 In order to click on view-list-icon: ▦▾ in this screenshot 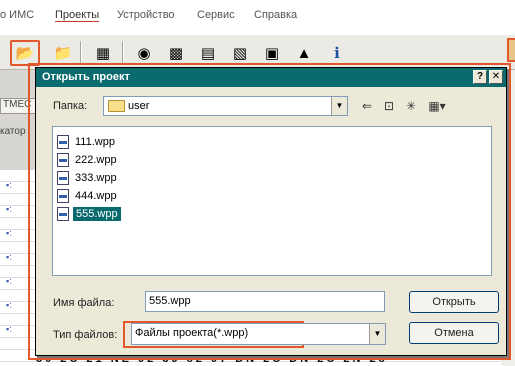, I will do `click(437, 106)`.